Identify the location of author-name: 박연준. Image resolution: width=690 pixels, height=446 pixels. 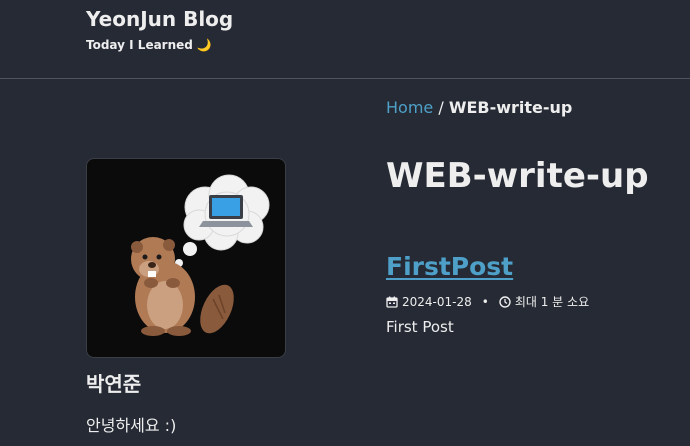
(114, 384).